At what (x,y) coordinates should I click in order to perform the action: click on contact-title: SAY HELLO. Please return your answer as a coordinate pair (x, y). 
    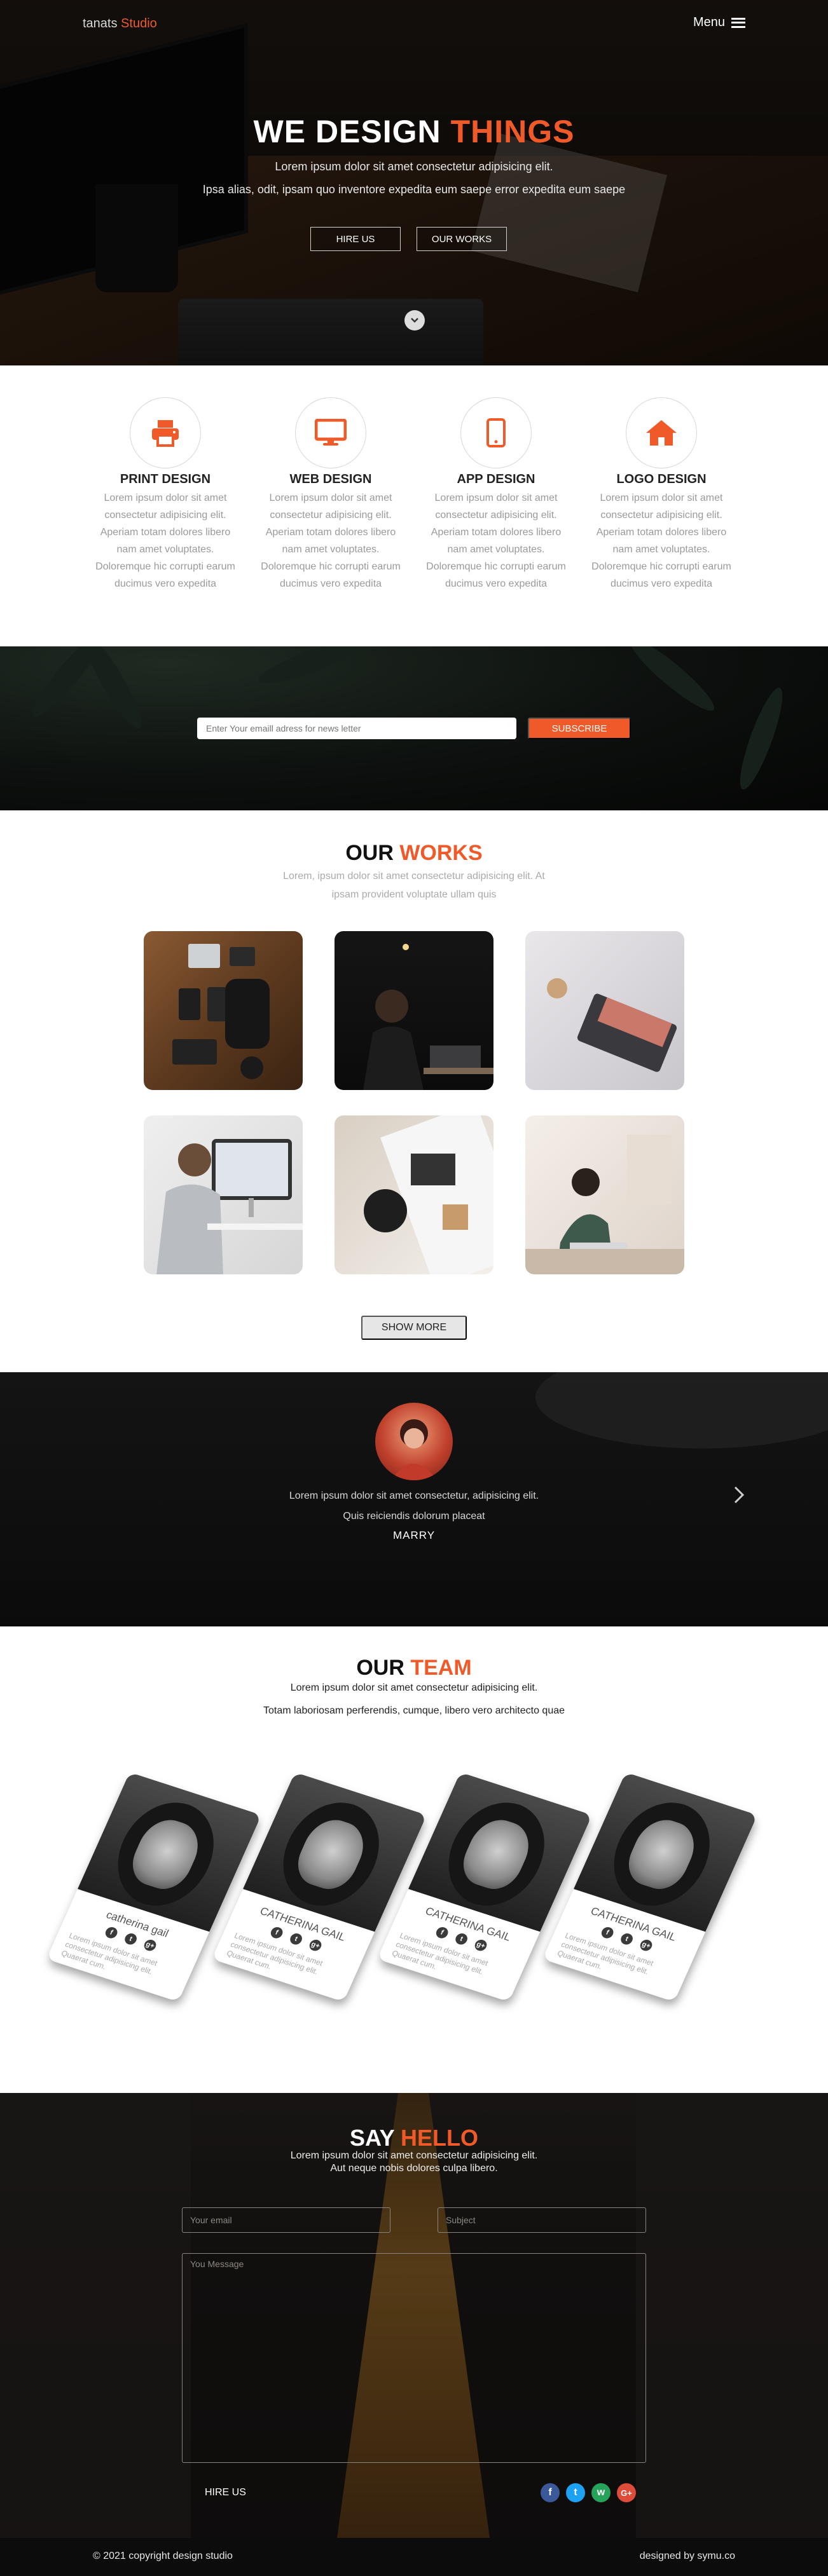
    Looking at the image, I should click on (414, 2138).